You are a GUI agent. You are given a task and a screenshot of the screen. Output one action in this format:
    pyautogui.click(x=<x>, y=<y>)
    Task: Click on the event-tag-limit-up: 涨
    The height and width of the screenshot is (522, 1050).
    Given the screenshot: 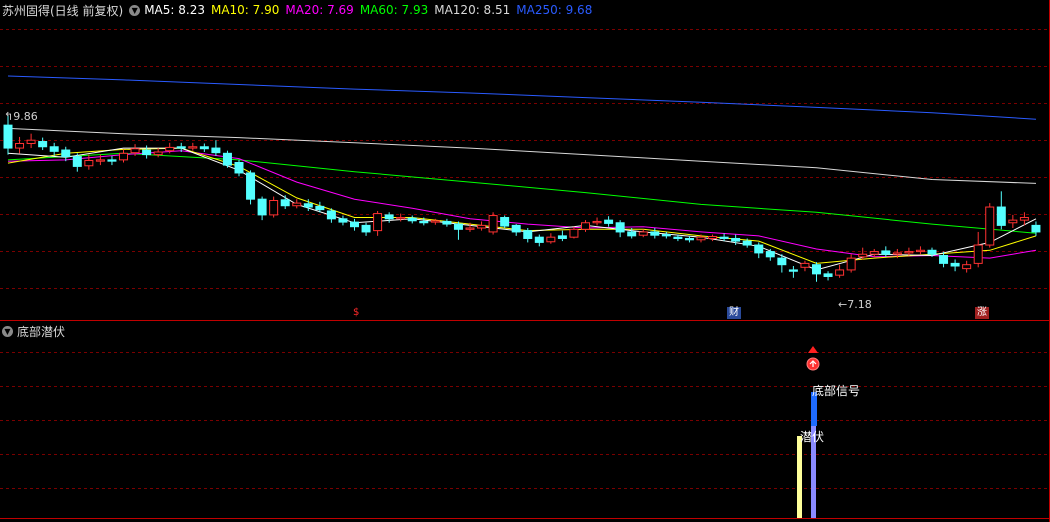 What is the action you would take?
    pyautogui.click(x=982, y=313)
    